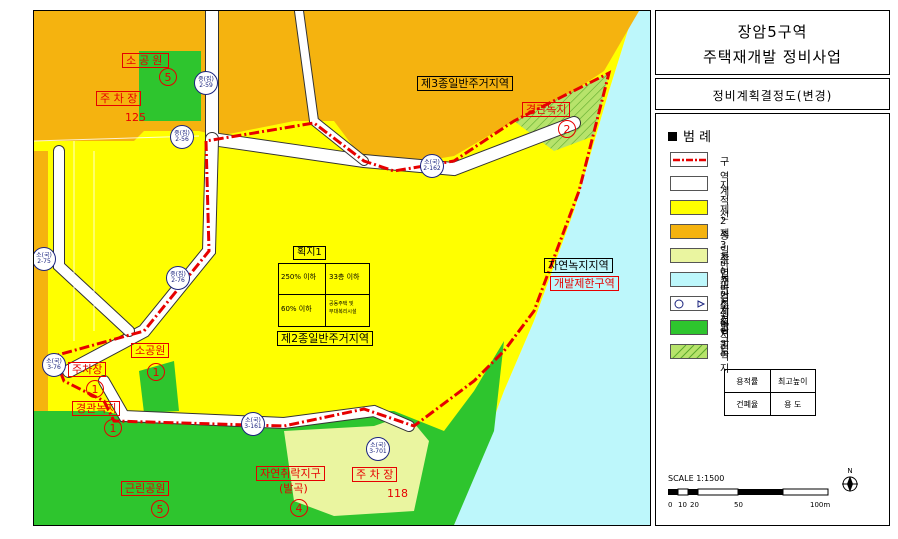 The height and width of the screenshot is (539, 898). I want to click on road-marker: 소(국) 3-701, so click(378, 449).